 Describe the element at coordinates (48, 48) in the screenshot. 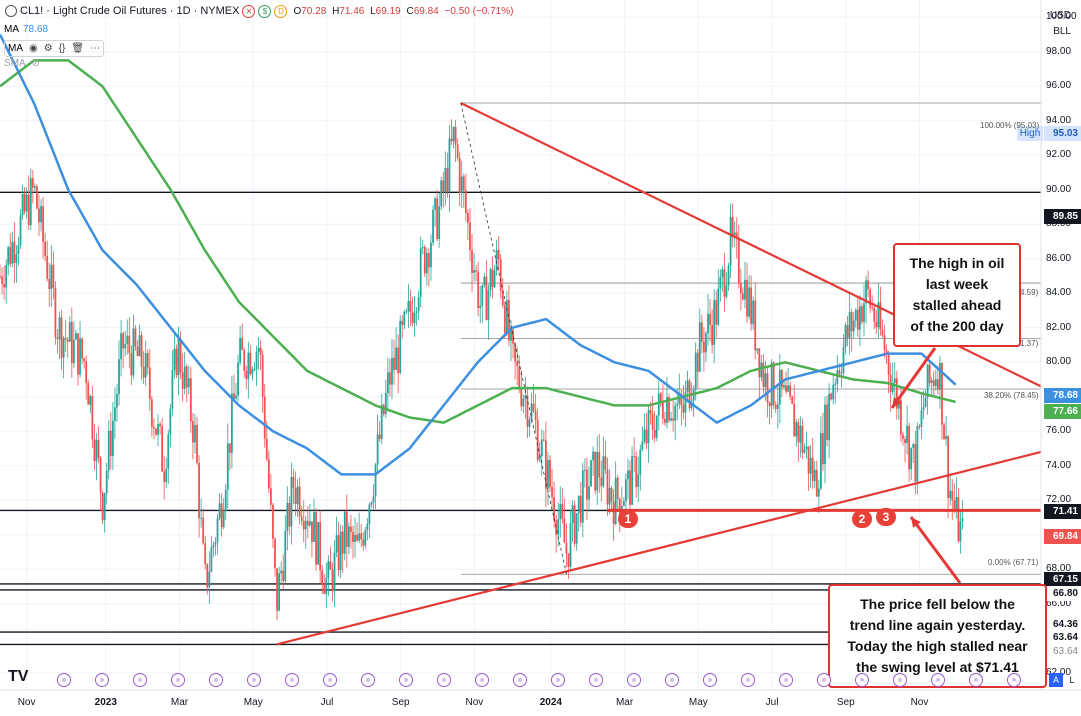

I see `gear-icon: ⚙` at that location.